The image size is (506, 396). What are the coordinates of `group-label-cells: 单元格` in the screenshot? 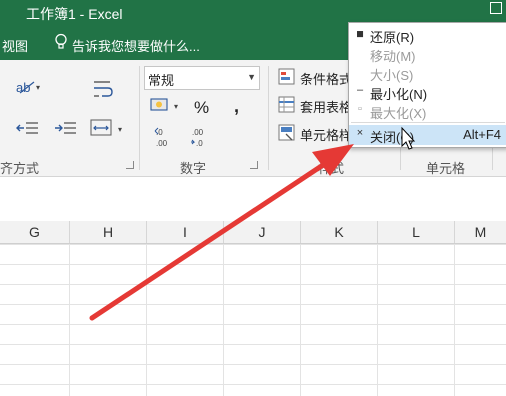 It's located at (446, 168).